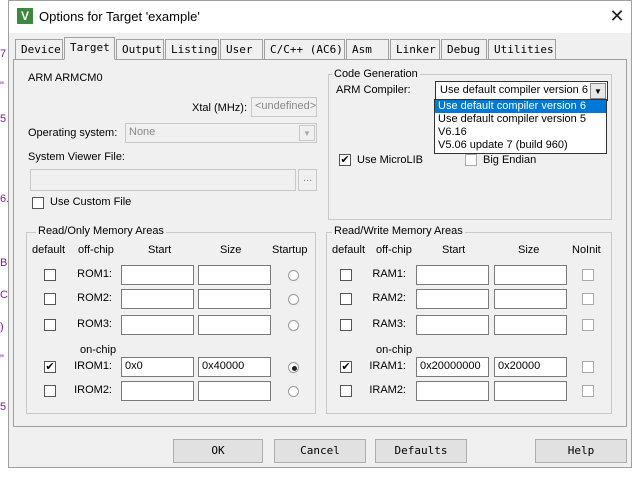 This screenshot has width=640, height=477. I want to click on tab-debug: Debug, so click(464, 49).